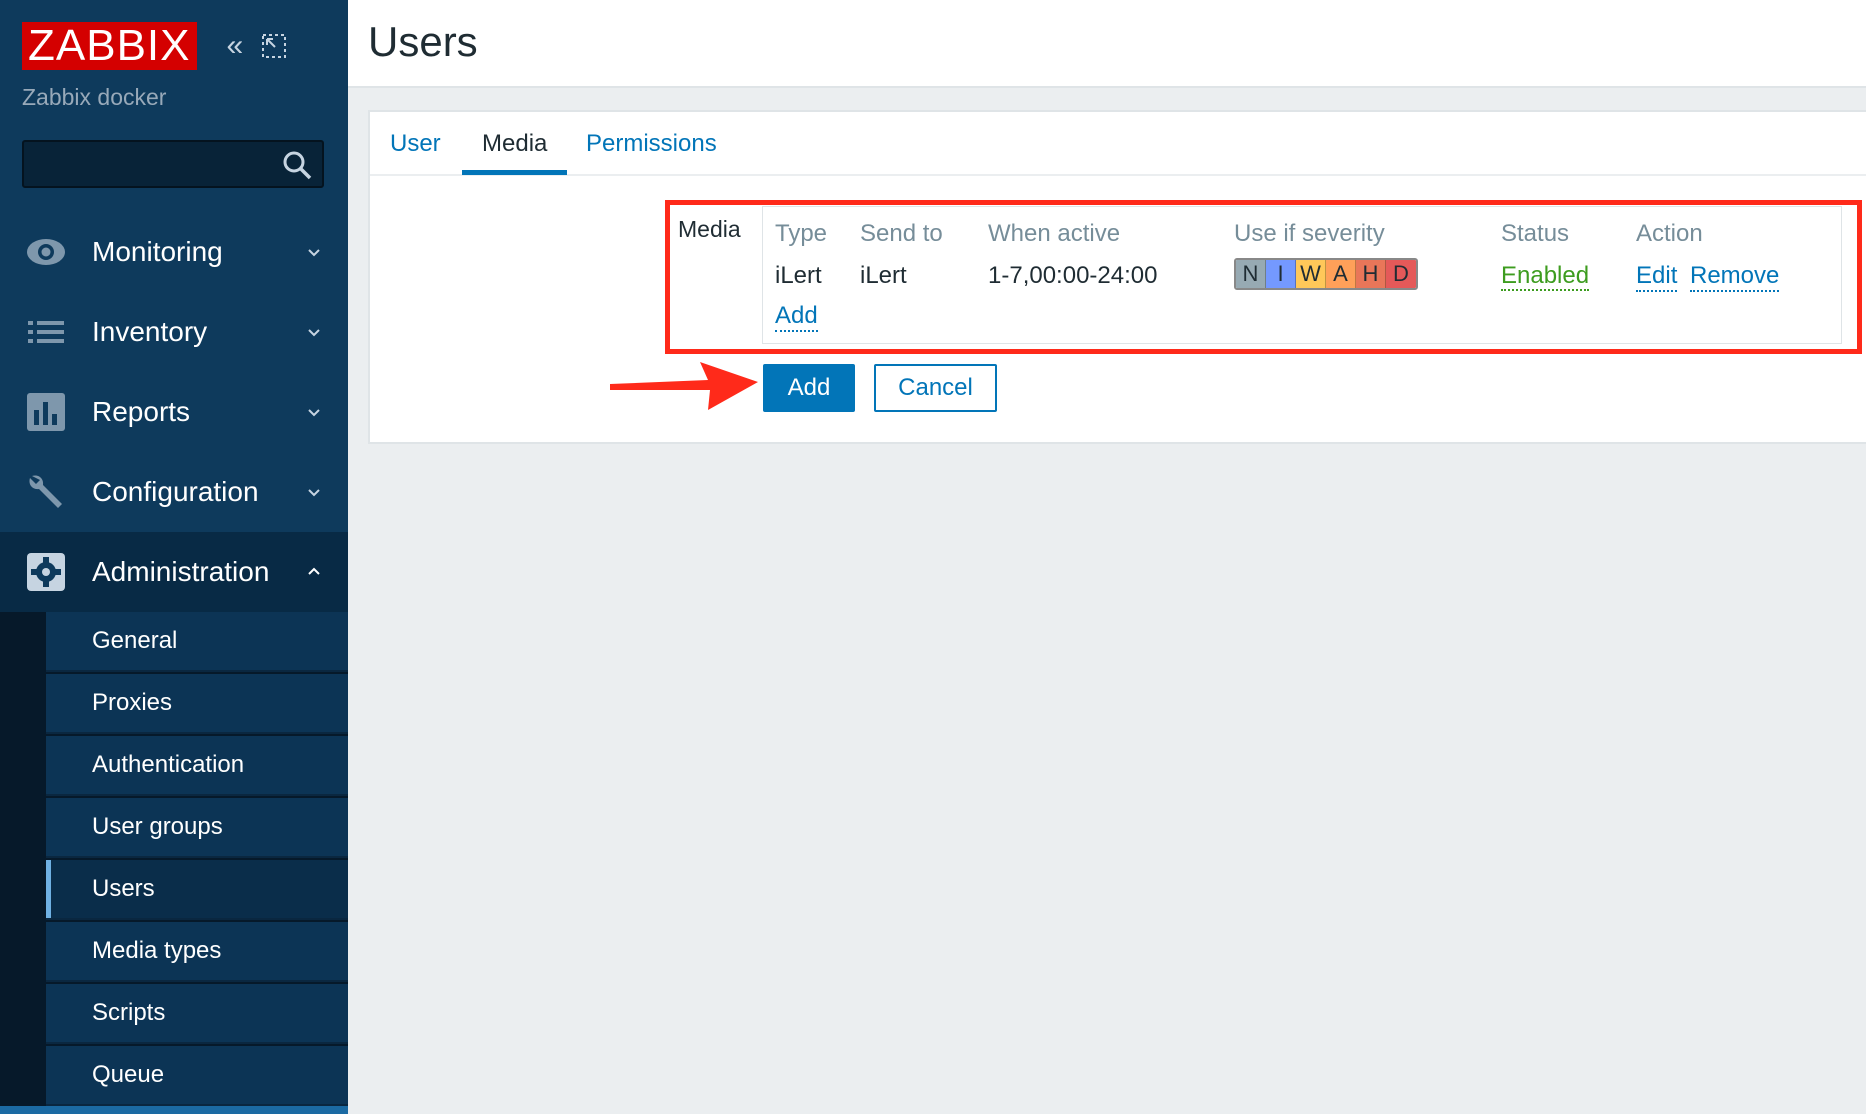  I want to click on wrench-icon, so click(46, 491).